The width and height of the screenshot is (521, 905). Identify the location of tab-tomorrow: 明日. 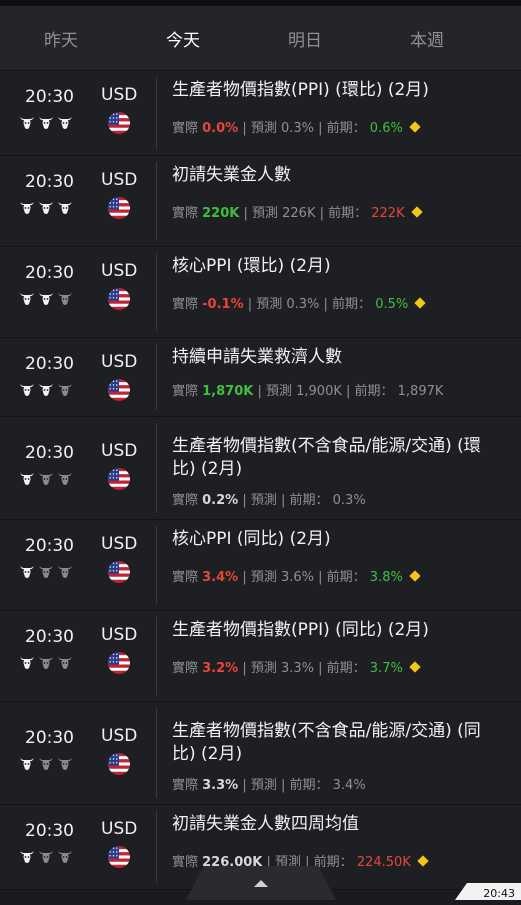
(305, 38).